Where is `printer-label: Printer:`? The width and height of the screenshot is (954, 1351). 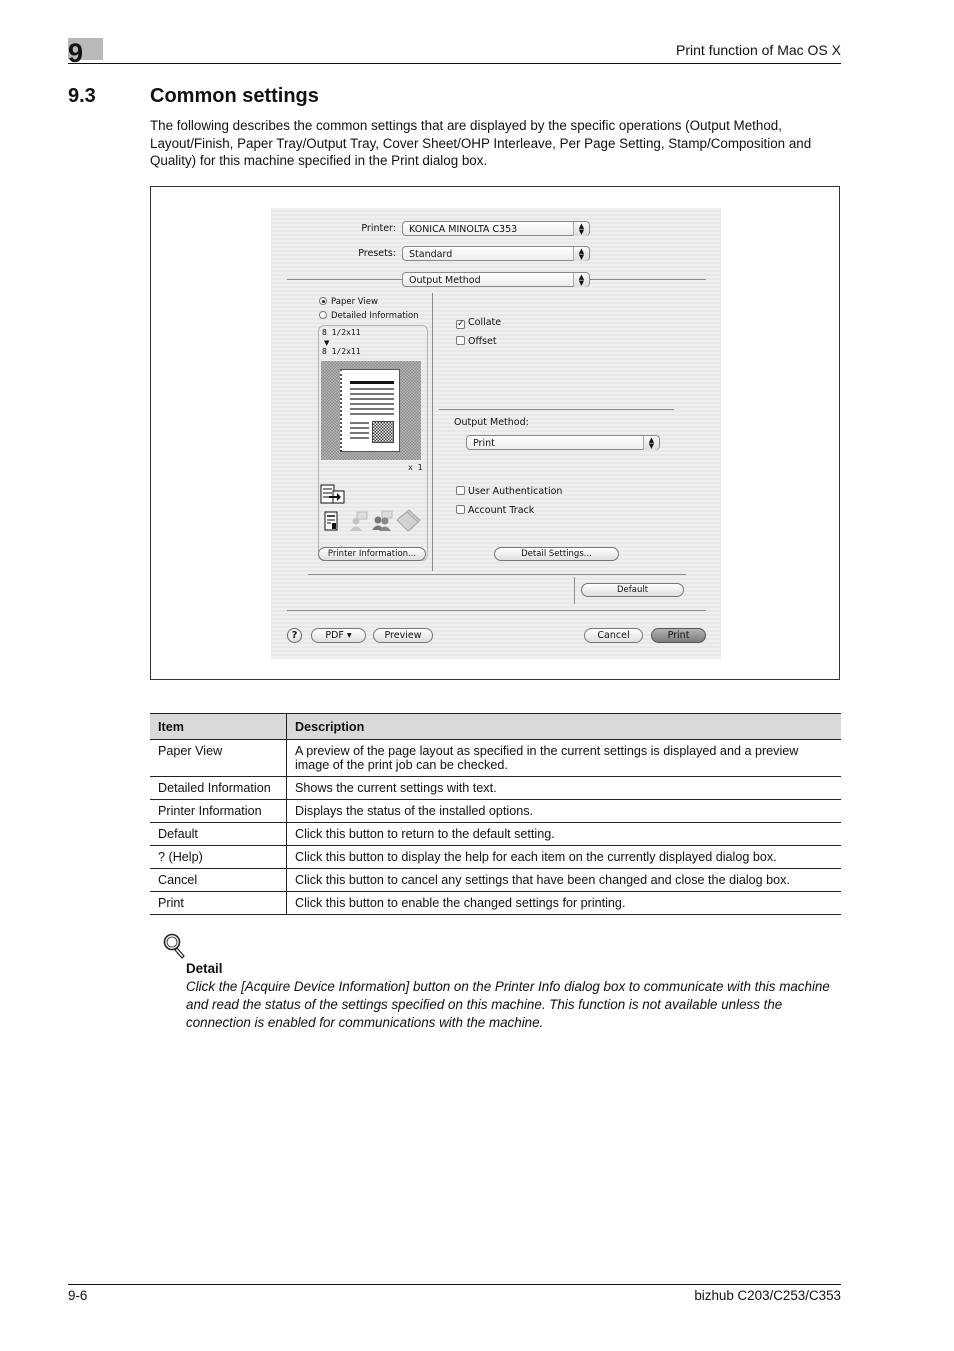
printer-label: Printer: is located at coordinates (378, 228).